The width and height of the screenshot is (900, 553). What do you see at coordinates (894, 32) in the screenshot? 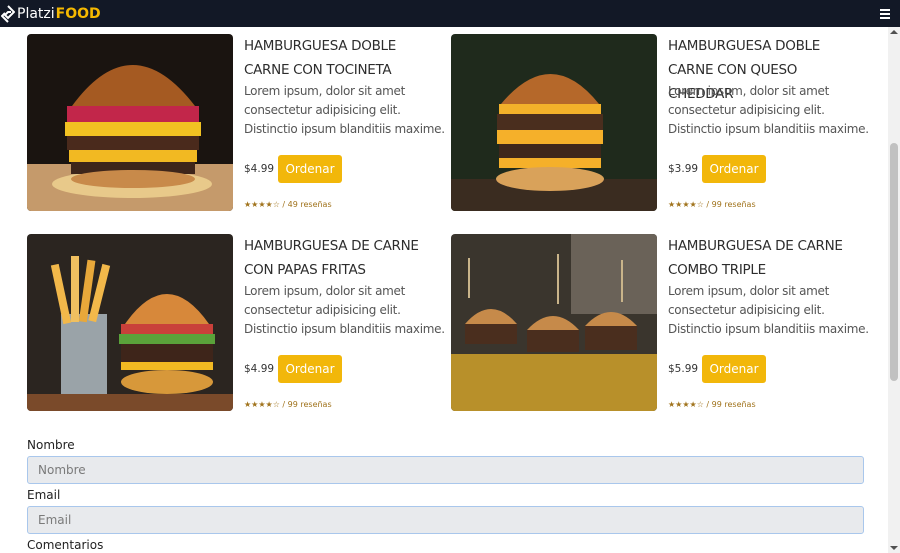
I see `scroll-up-arrow-icon` at bounding box center [894, 32].